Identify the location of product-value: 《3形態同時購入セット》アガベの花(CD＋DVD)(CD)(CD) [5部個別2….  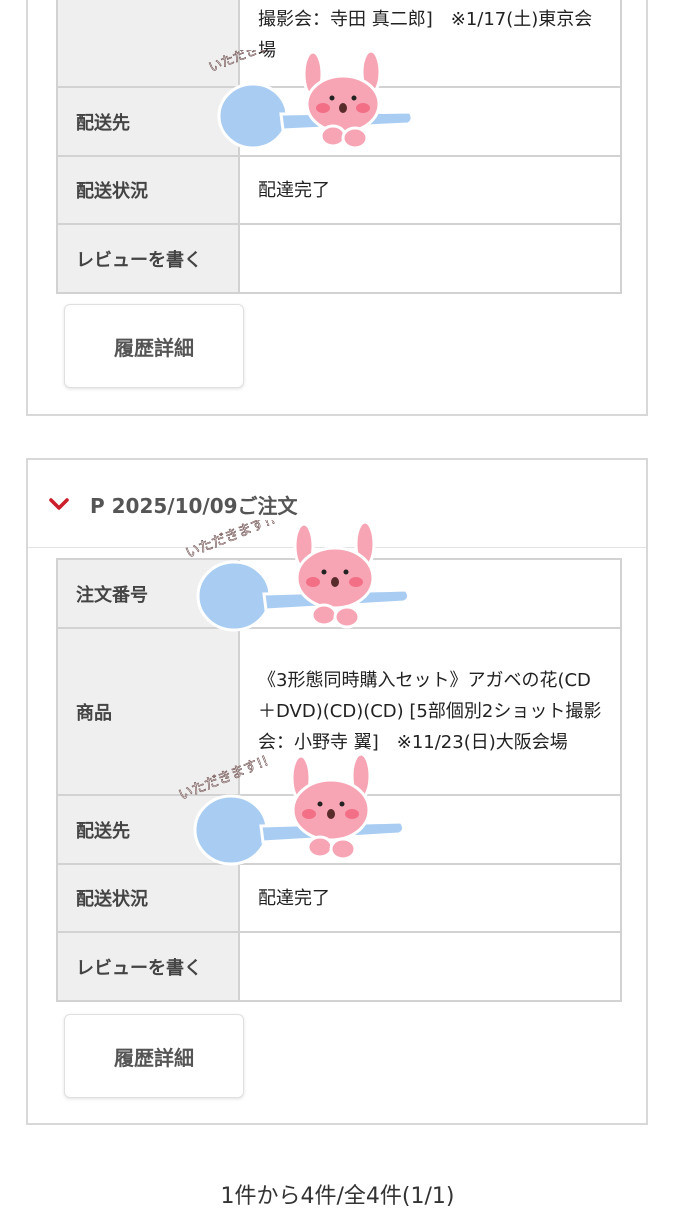
(430, 711).